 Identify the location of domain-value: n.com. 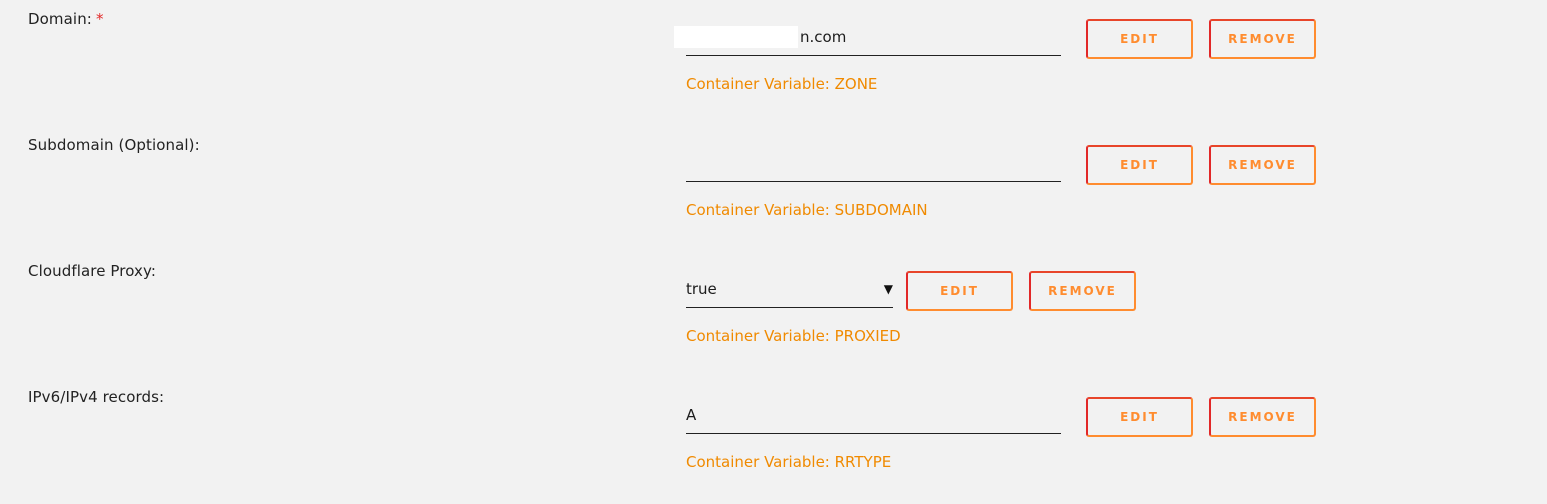
(823, 37).